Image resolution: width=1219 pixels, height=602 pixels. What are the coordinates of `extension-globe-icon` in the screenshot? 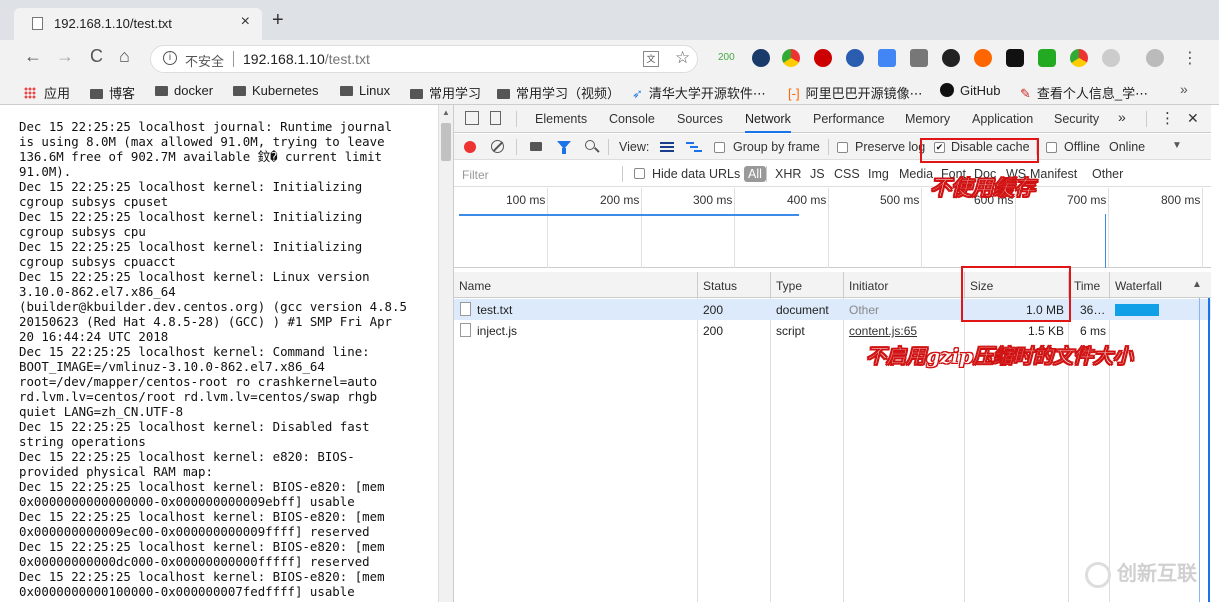 It's located at (855, 58).